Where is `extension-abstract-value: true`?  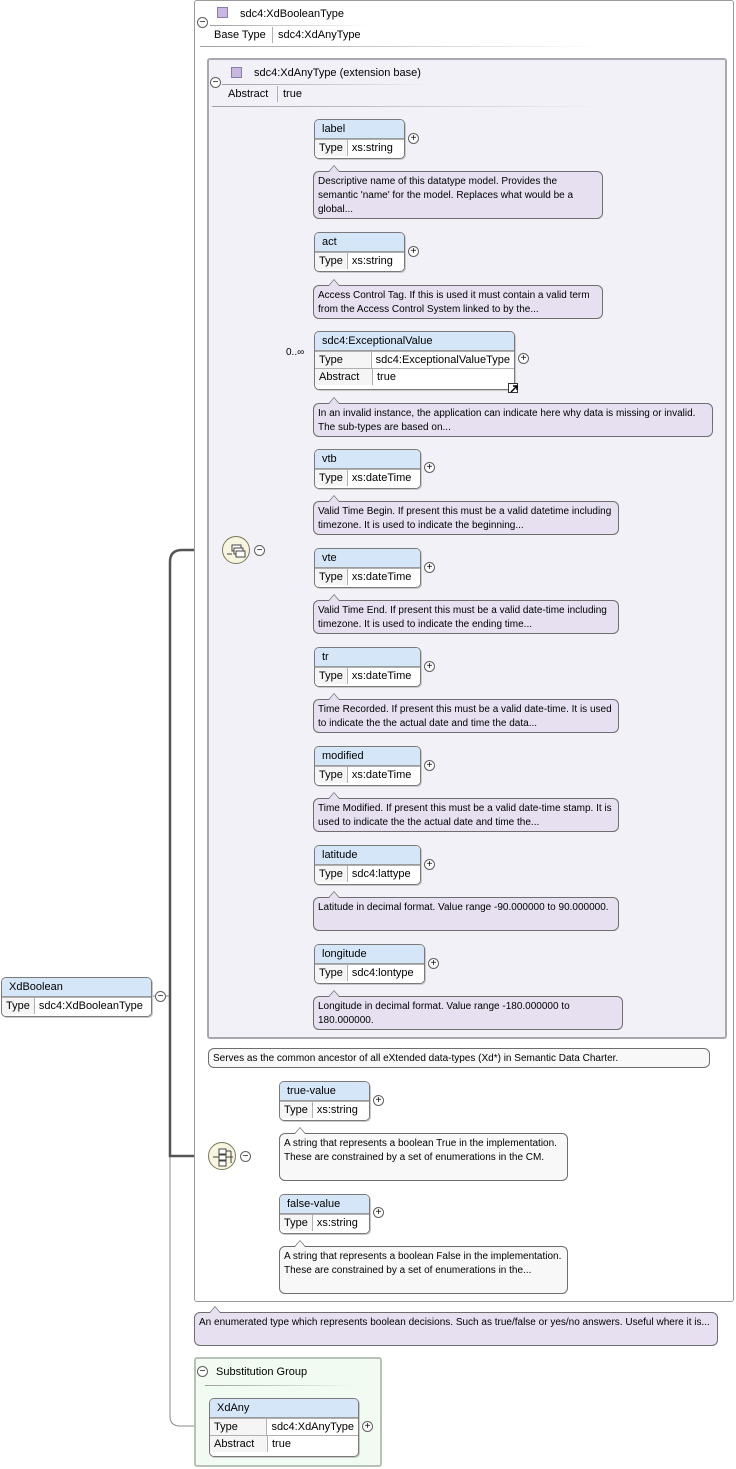 extension-abstract-value: true is located at coordinates (292, 94).